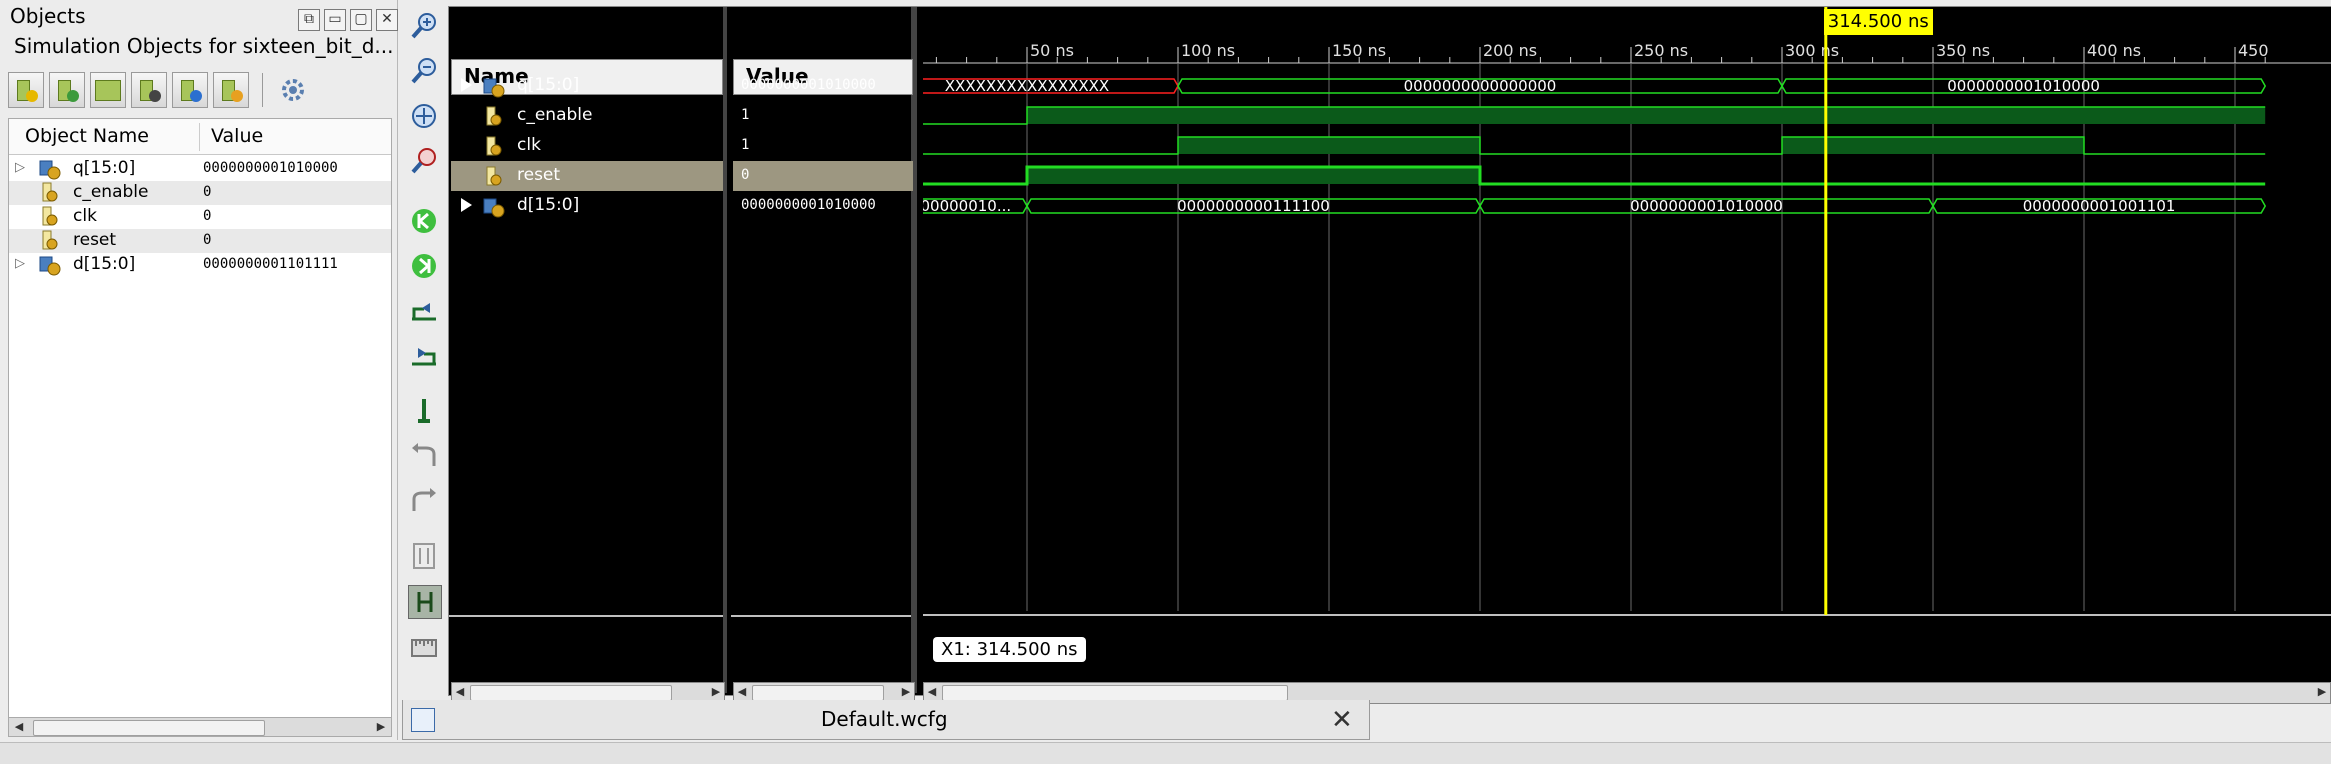 This screenshot has width=2331, height=764. I want to click on editor-tab-label: Default.wcfg, so click(884, 719).